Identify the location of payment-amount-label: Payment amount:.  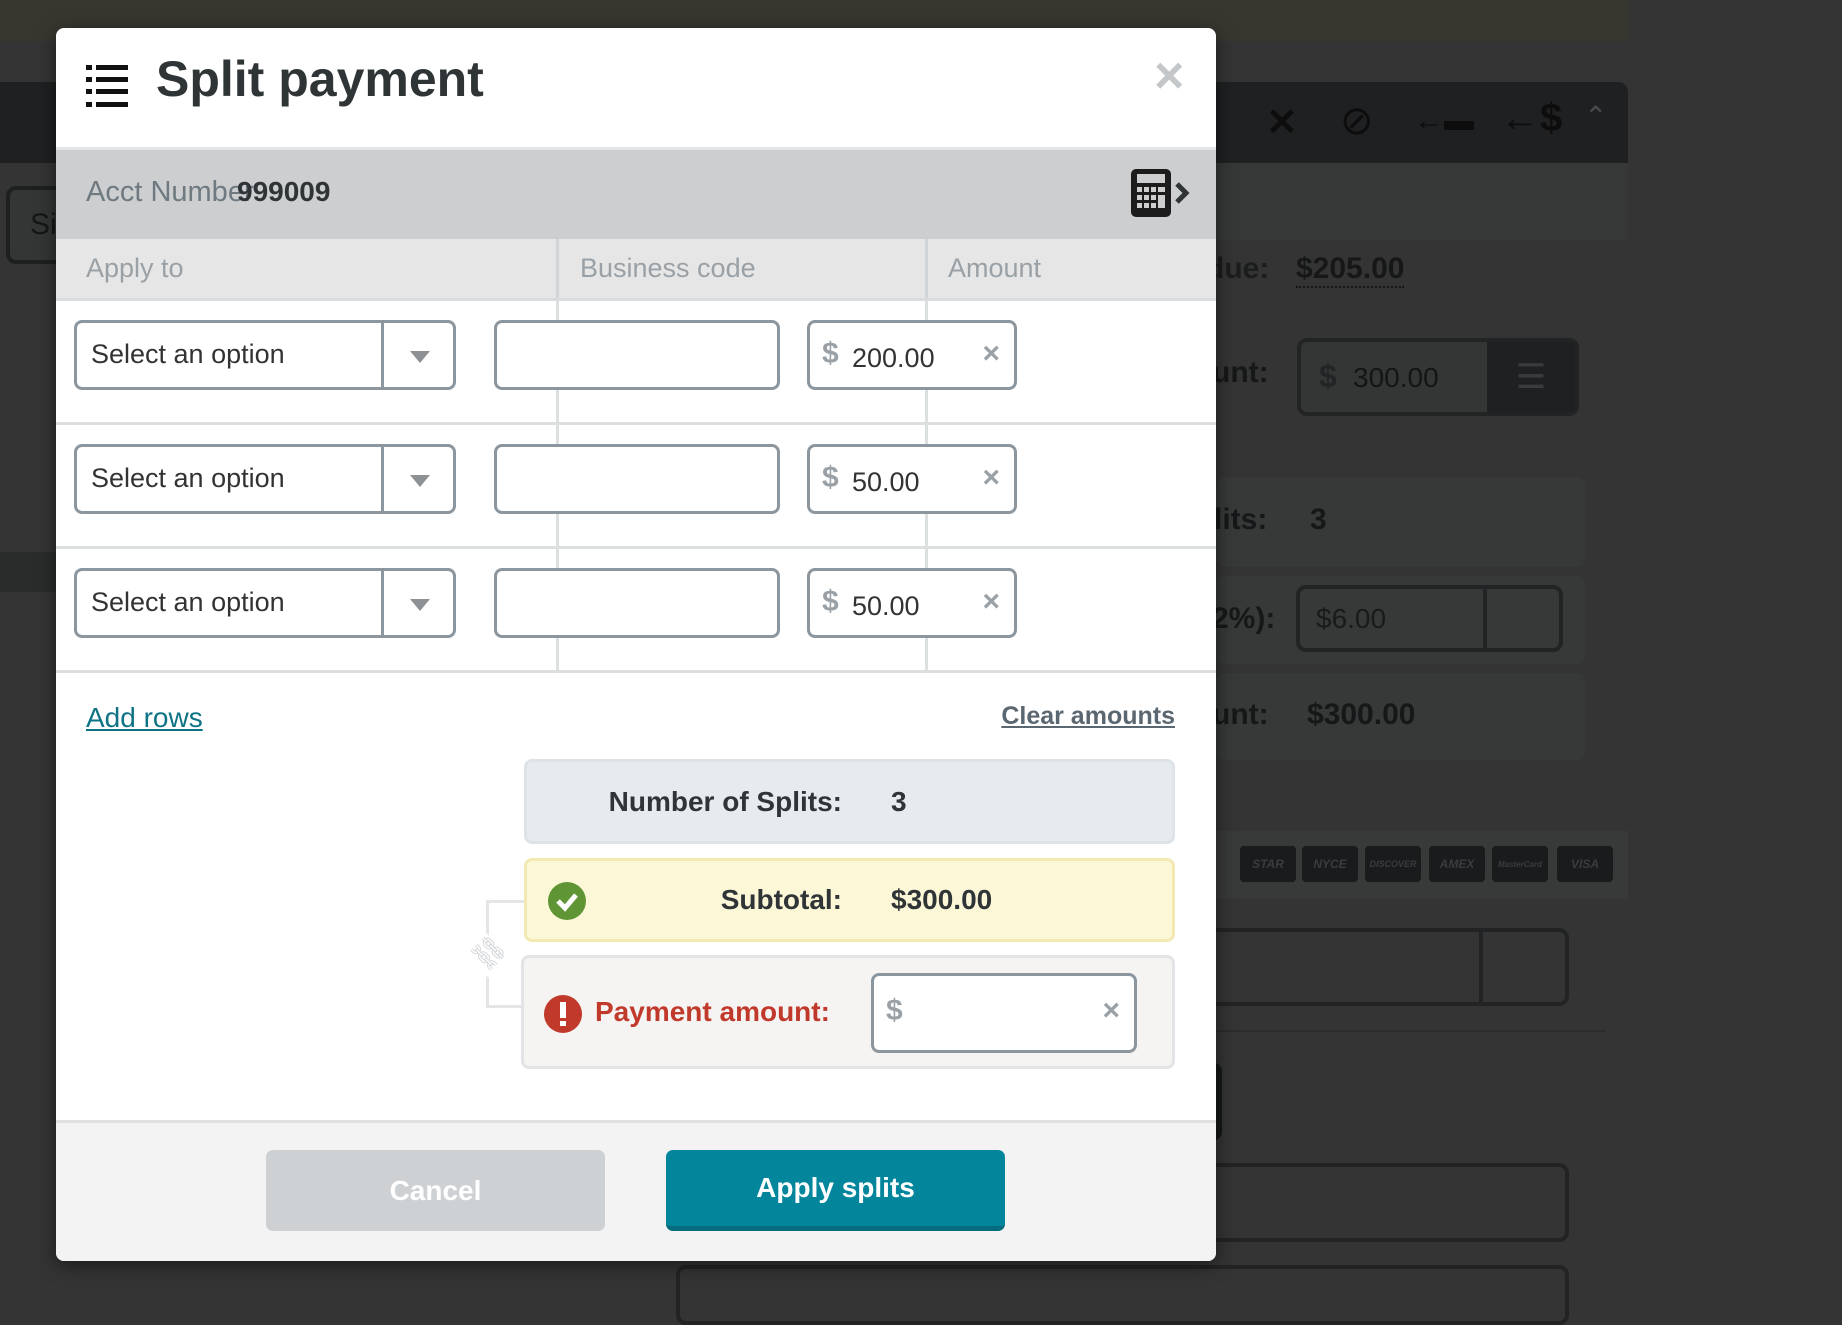
(712, 1011).